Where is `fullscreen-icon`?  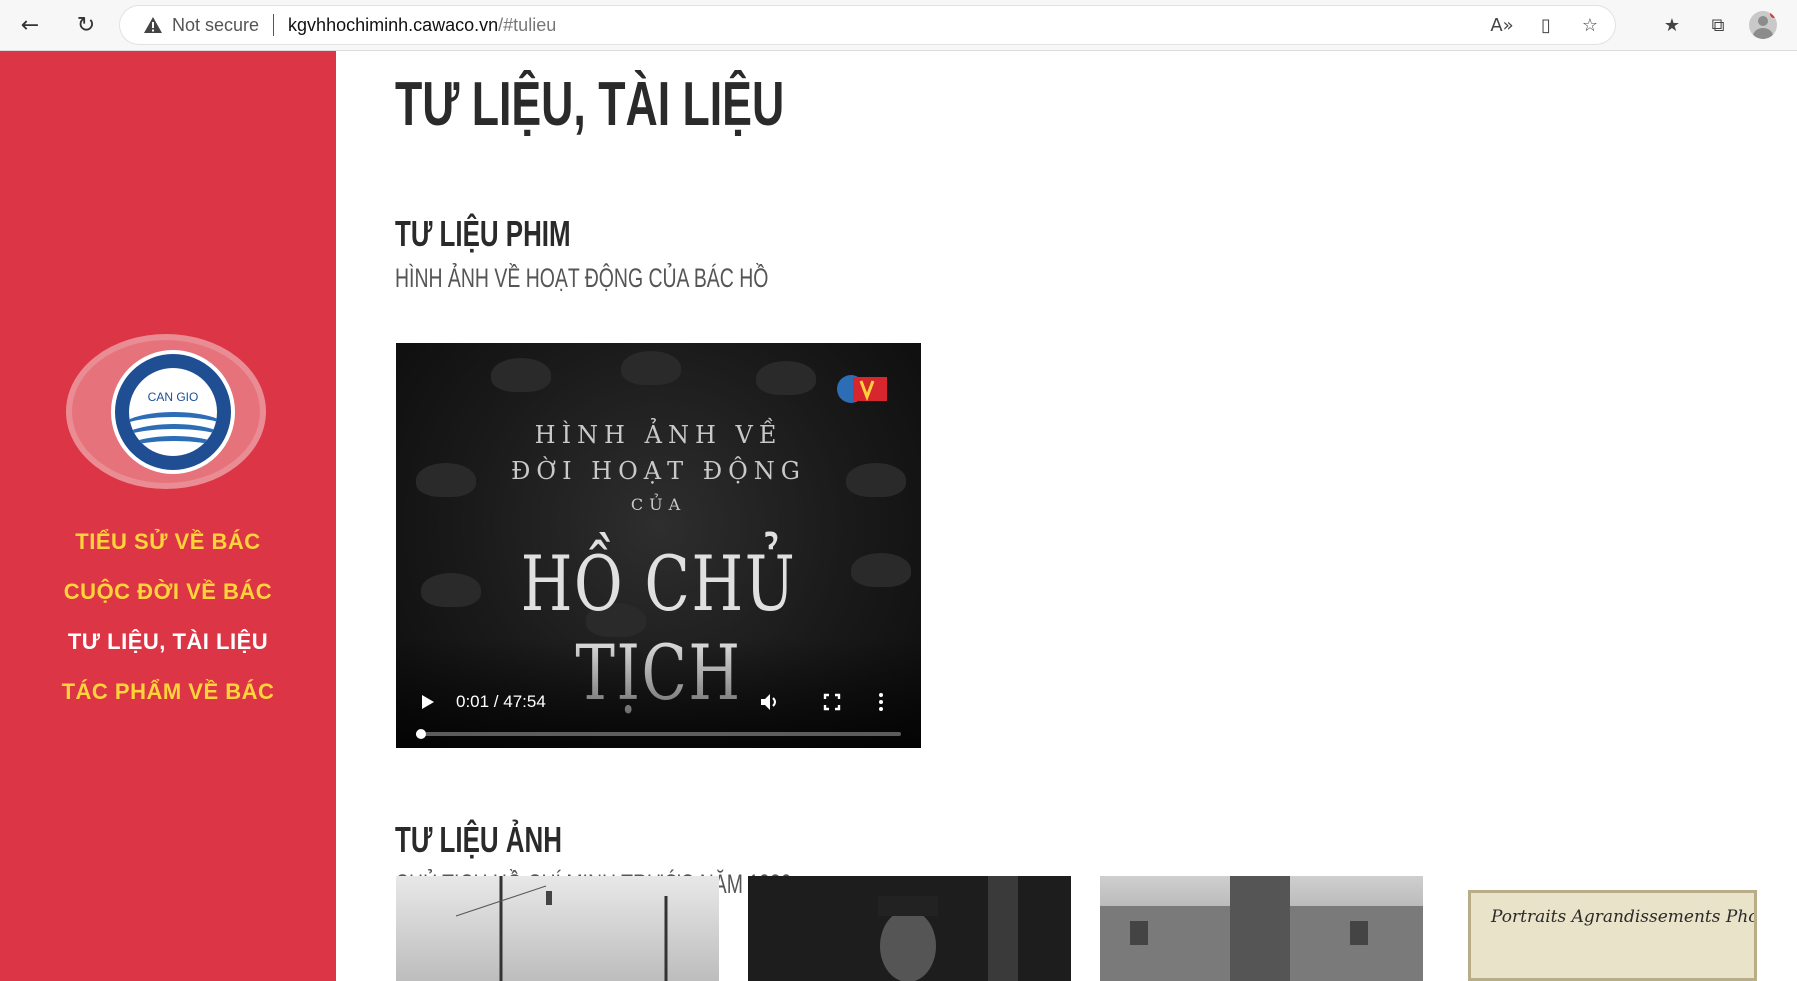
fullscreen-icon is located at coordinates (832, 702).